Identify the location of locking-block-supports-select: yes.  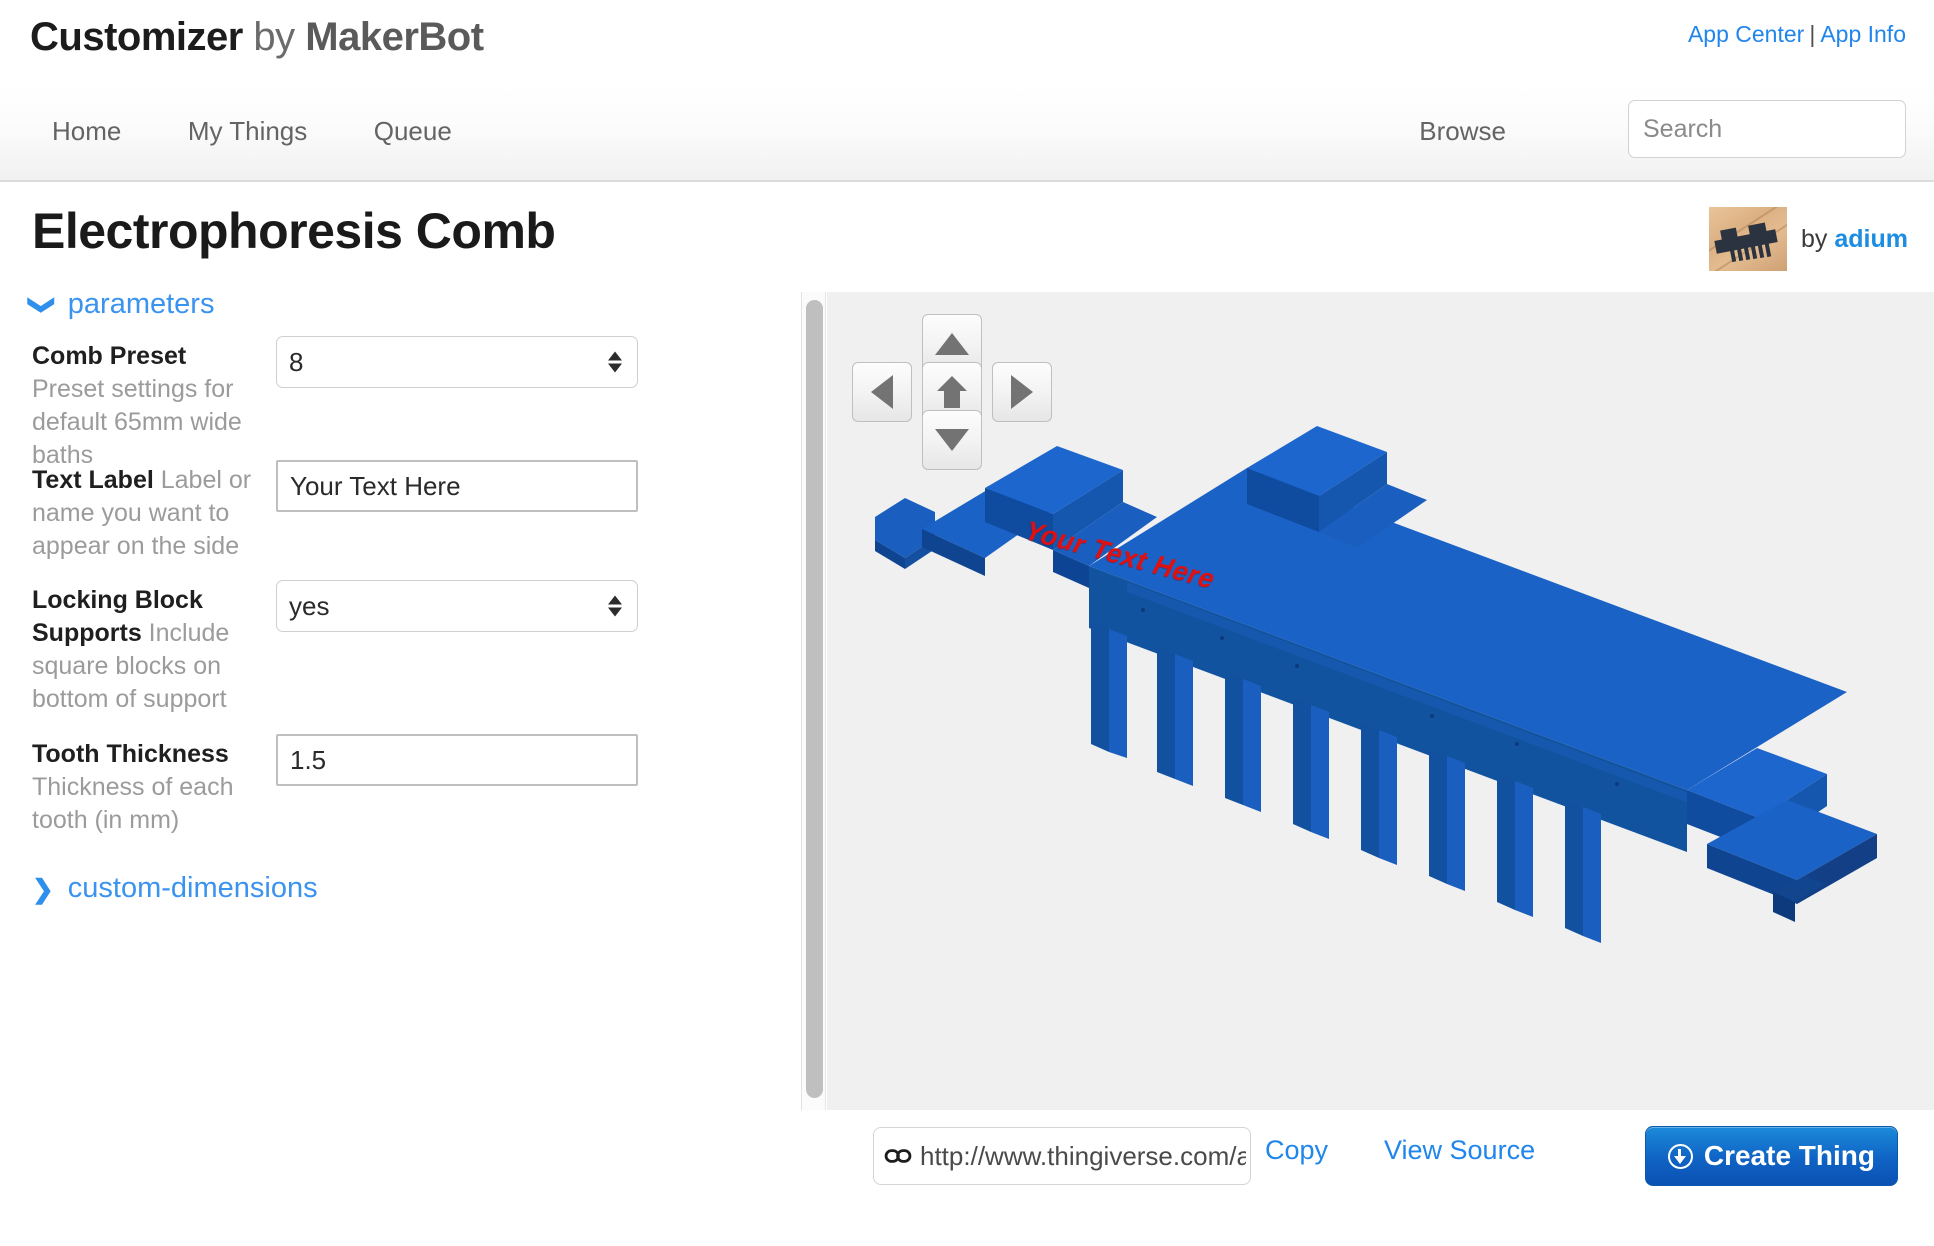
(457, 606).